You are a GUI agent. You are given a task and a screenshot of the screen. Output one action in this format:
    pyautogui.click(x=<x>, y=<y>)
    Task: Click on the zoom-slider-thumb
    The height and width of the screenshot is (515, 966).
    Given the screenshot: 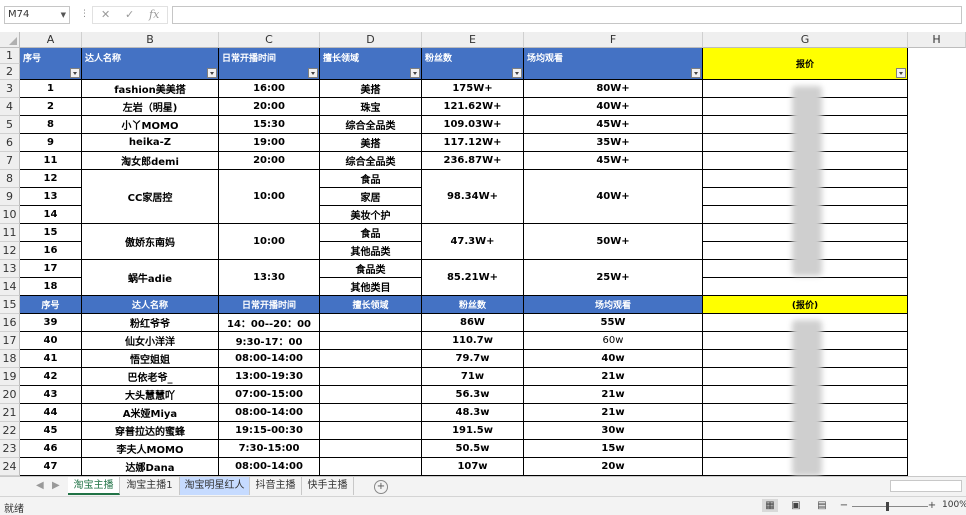 What is the action you would take?
    pyautogui.click(x=887, y=506)
    